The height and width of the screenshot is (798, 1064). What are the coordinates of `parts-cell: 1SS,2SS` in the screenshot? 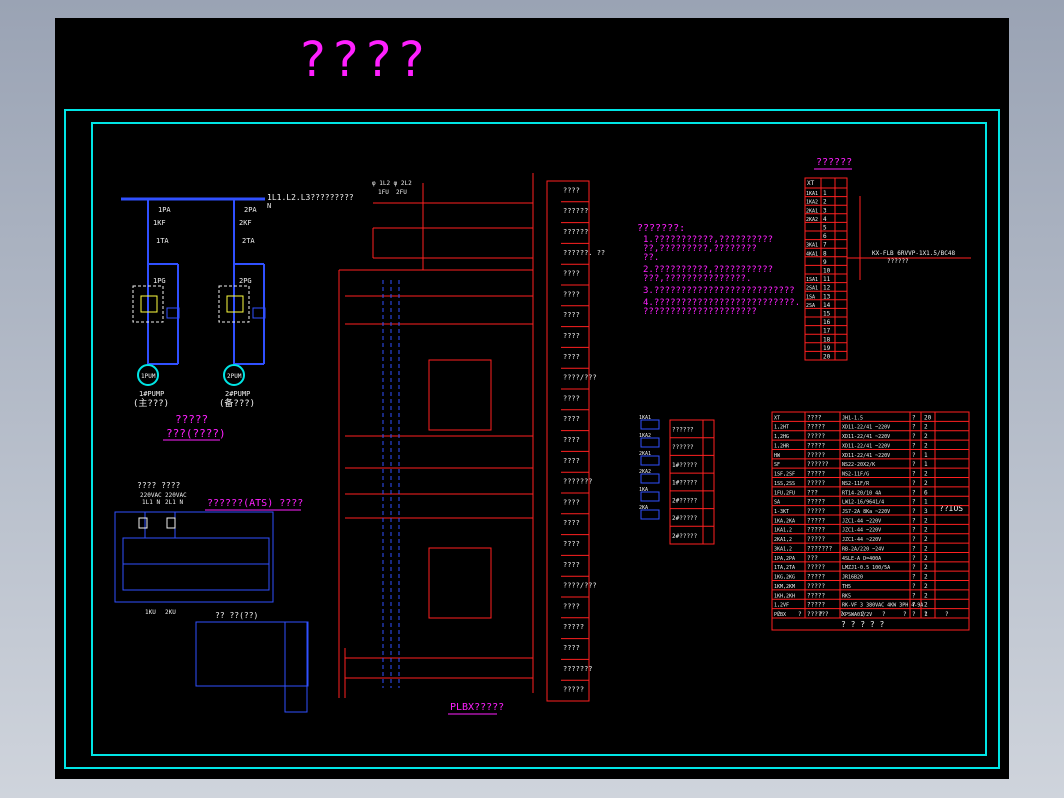 It's located at (784, 484).